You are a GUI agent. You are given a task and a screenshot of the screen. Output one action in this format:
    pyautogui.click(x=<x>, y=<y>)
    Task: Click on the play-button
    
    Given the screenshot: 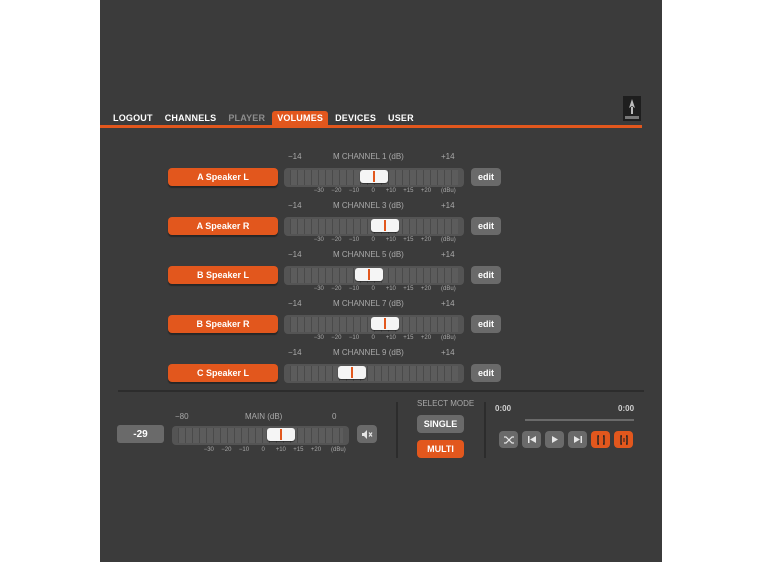 What is the action you would take?
    pyautogui.click(x=554, y=439)
    